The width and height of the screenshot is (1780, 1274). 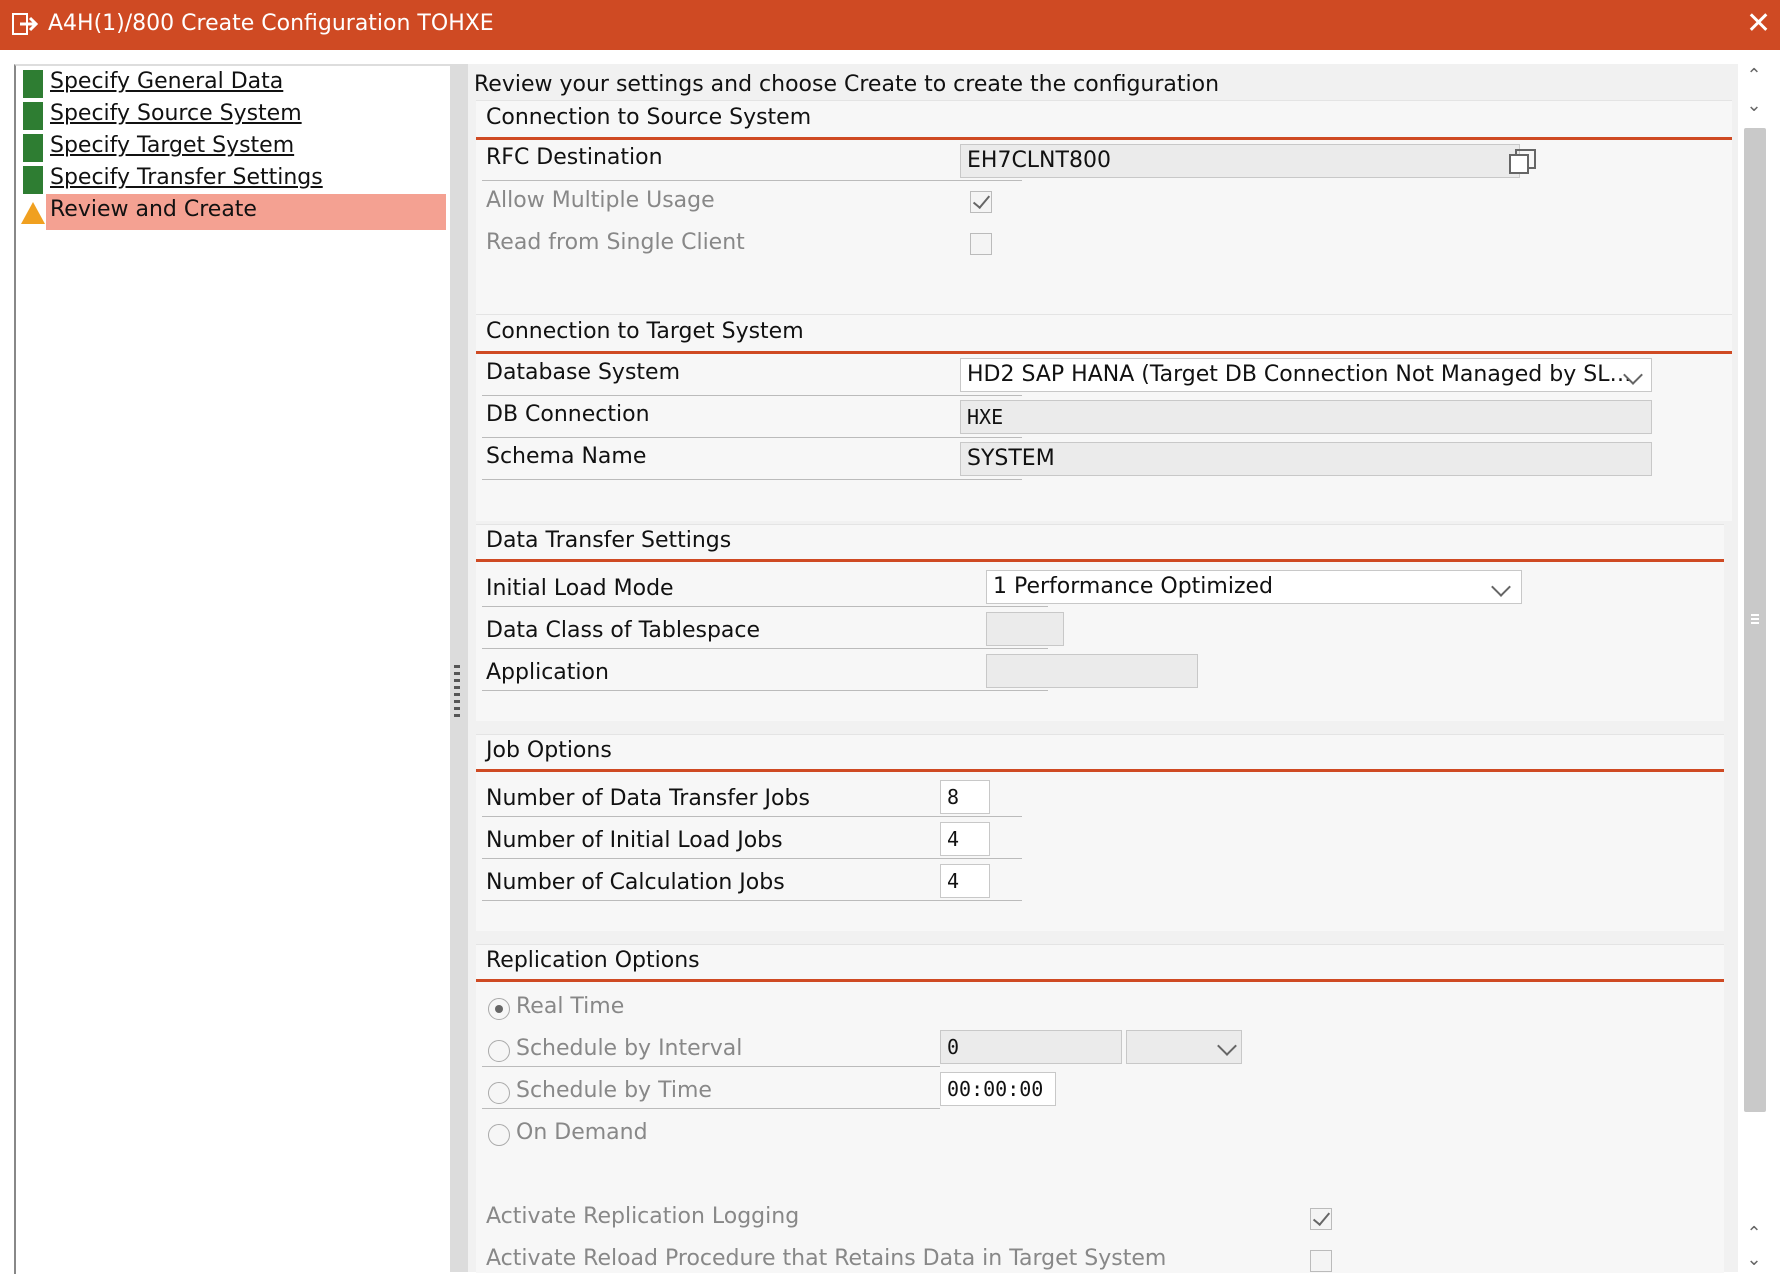 What do you see at coordinates (965, 881) in the screenshot?
I see `calculation-jobs-field: 4` at bounding box center [965, 881].